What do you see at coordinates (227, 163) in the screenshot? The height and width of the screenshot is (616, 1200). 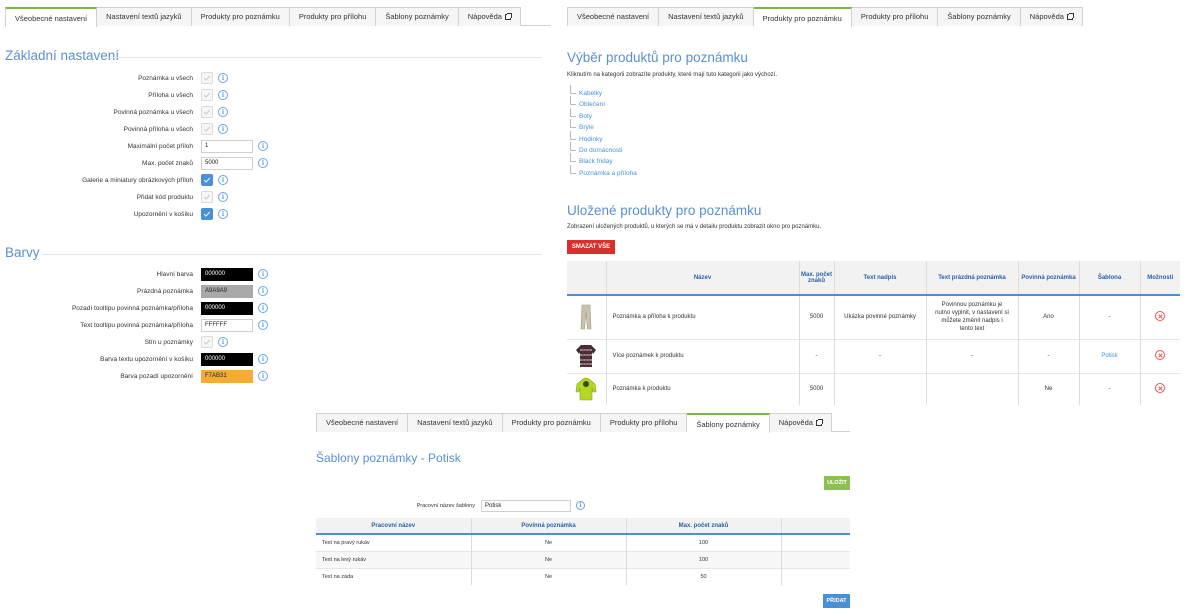 I see `number-input: 5000` at bounding box center [227, 163].